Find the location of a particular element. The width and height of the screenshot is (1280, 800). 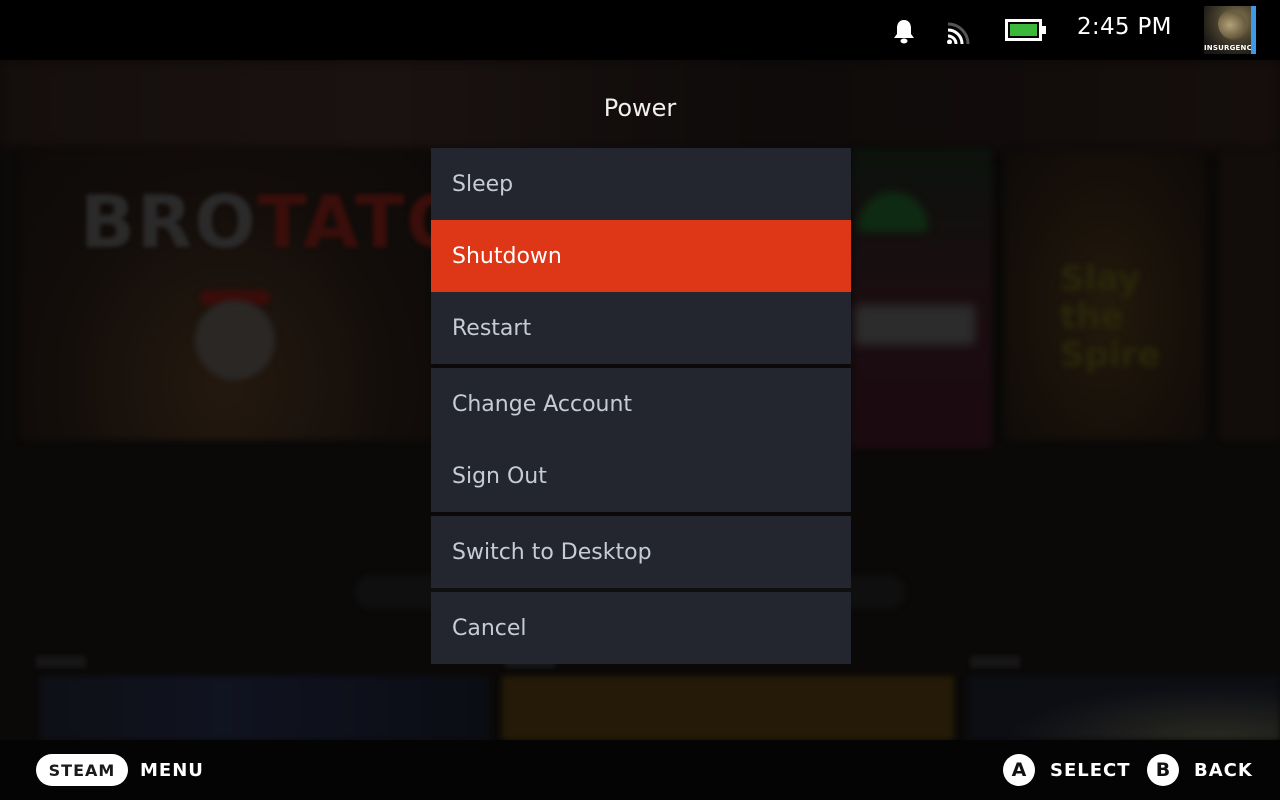

battery-icon is located at coordinates (1026, 30).